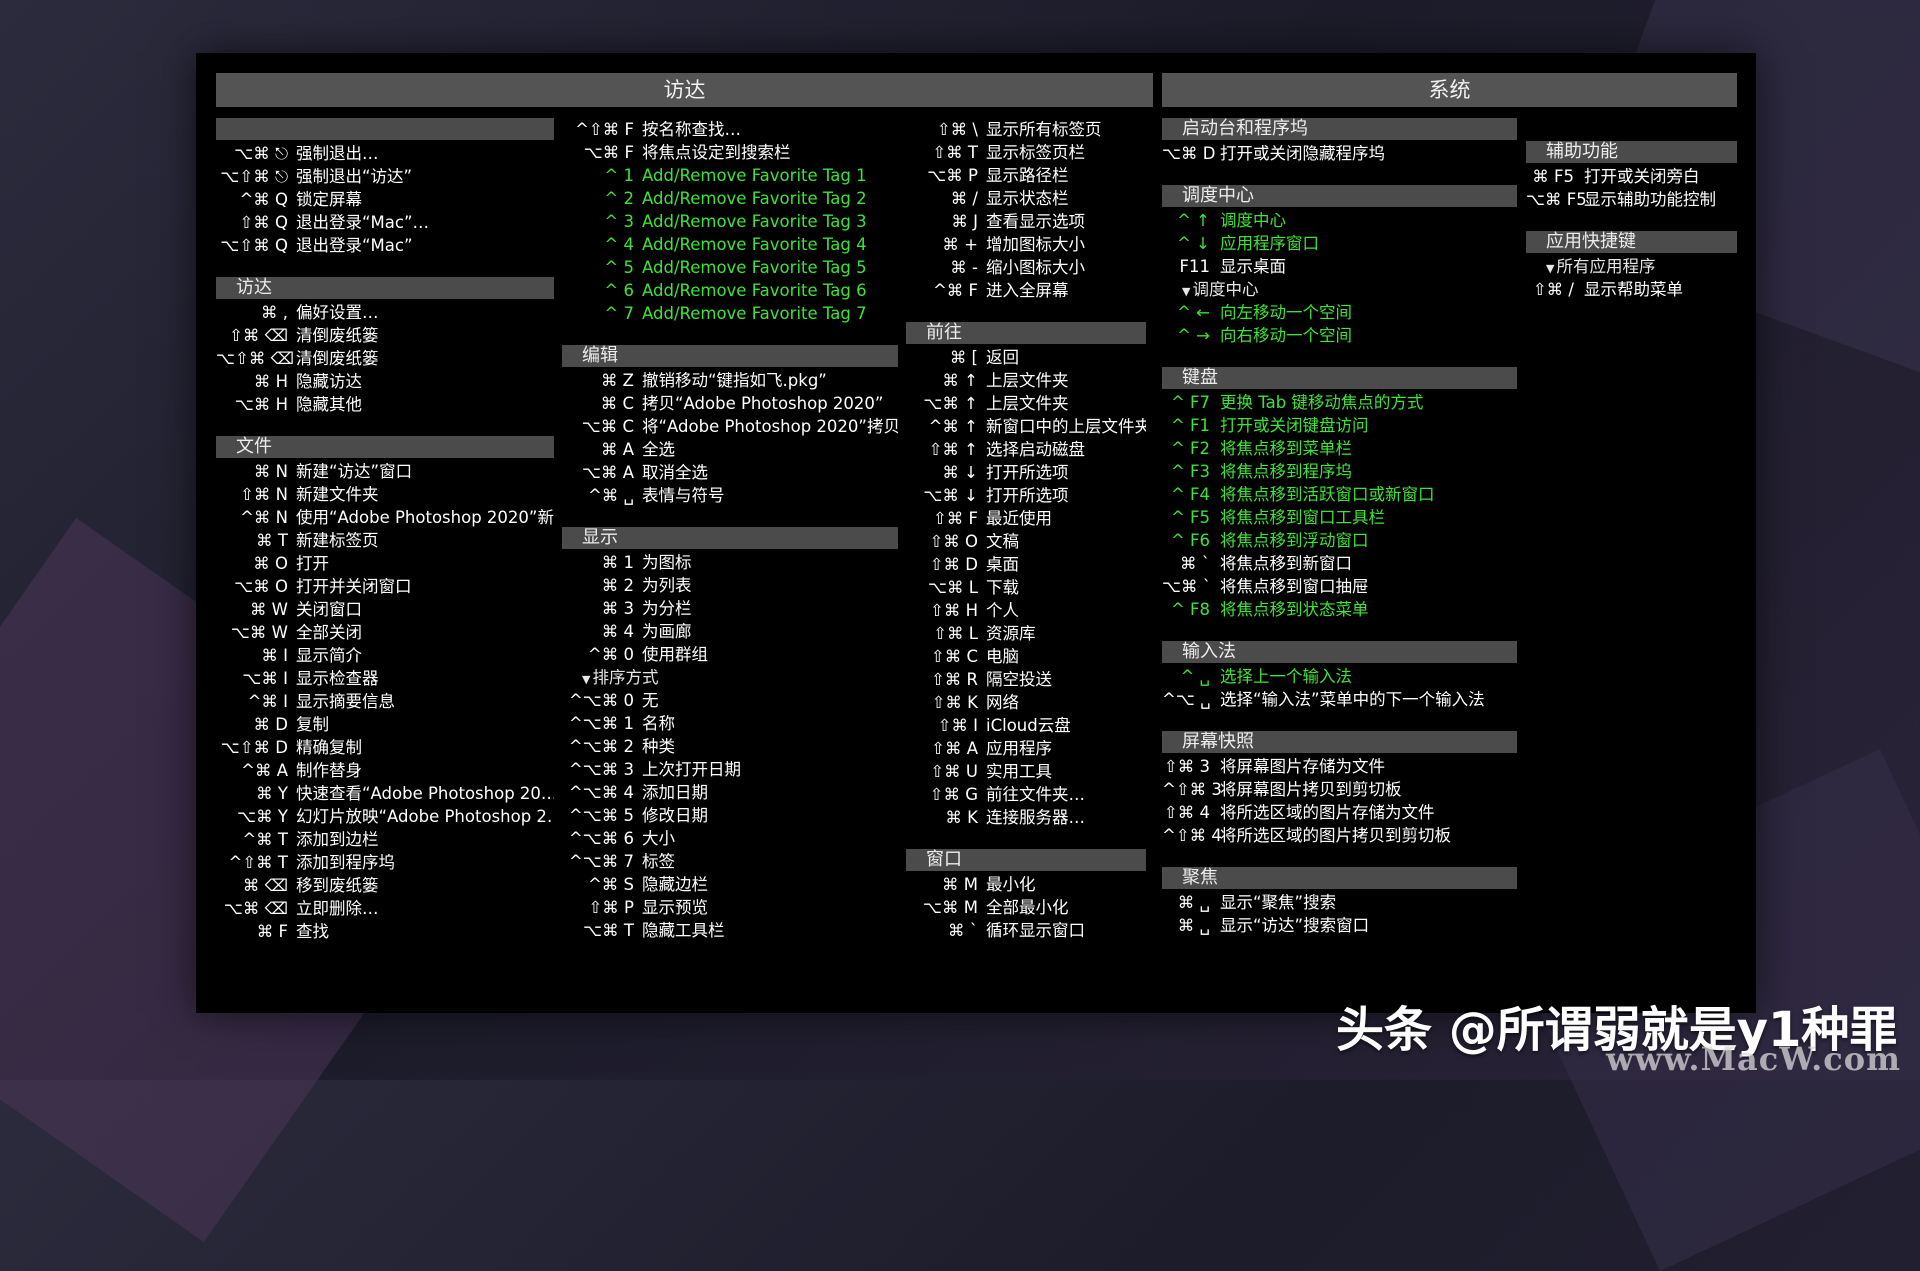  I want to click on section-header: 显示, so click(730, 538).